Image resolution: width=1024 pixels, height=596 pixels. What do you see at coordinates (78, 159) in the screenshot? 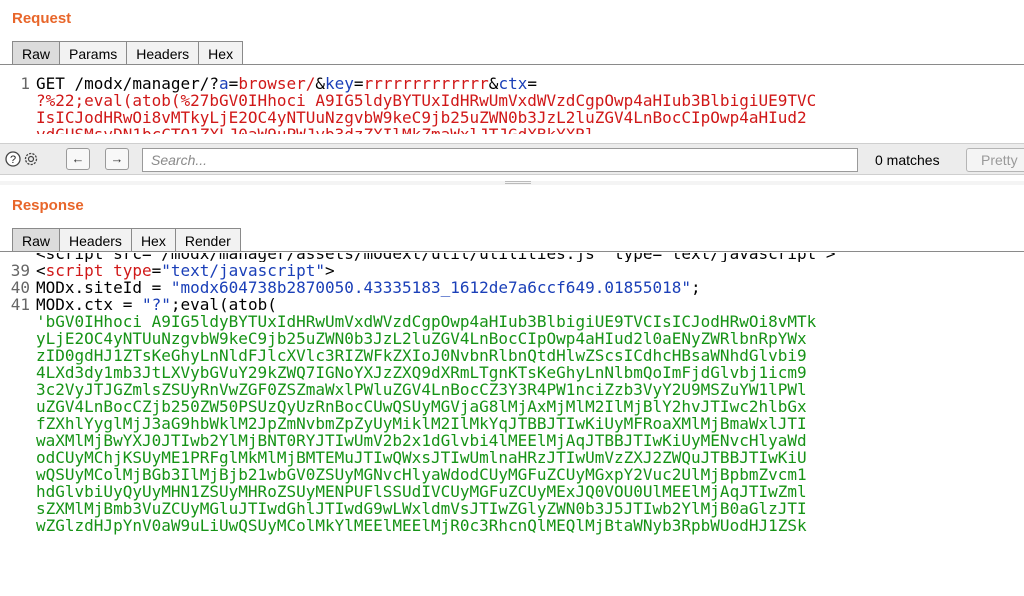
I see `previous-match-button: ←` at bounding box center [78, 159].